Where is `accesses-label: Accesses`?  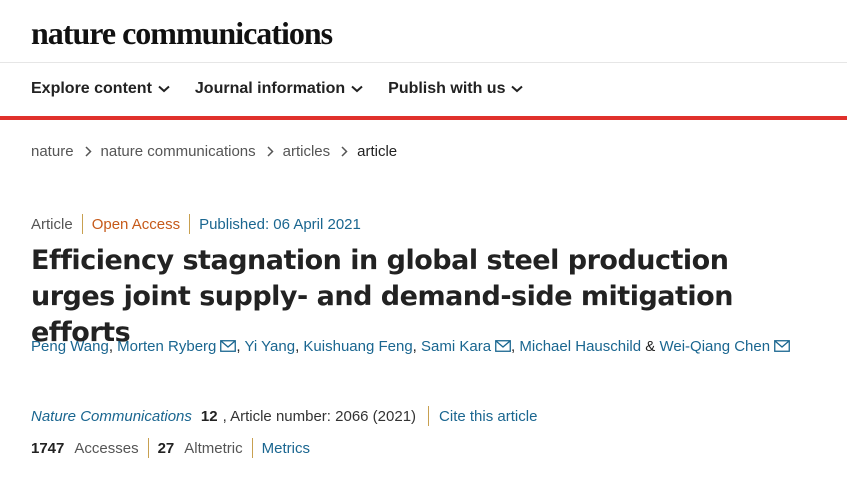
accesses-label: Accesses is located at coordinates (106, 448).